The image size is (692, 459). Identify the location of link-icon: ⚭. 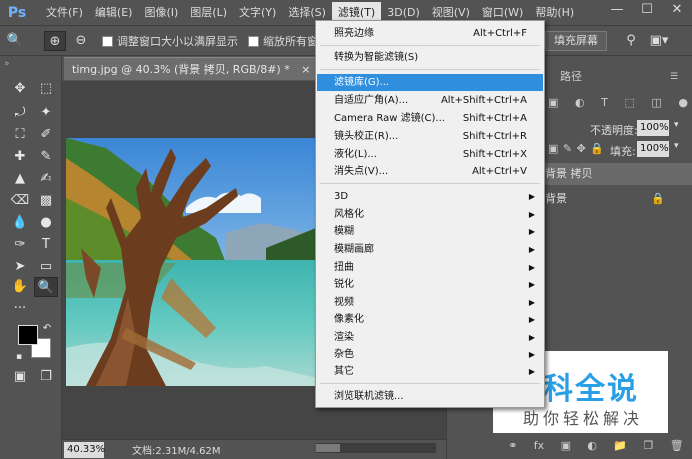
(512, 446).